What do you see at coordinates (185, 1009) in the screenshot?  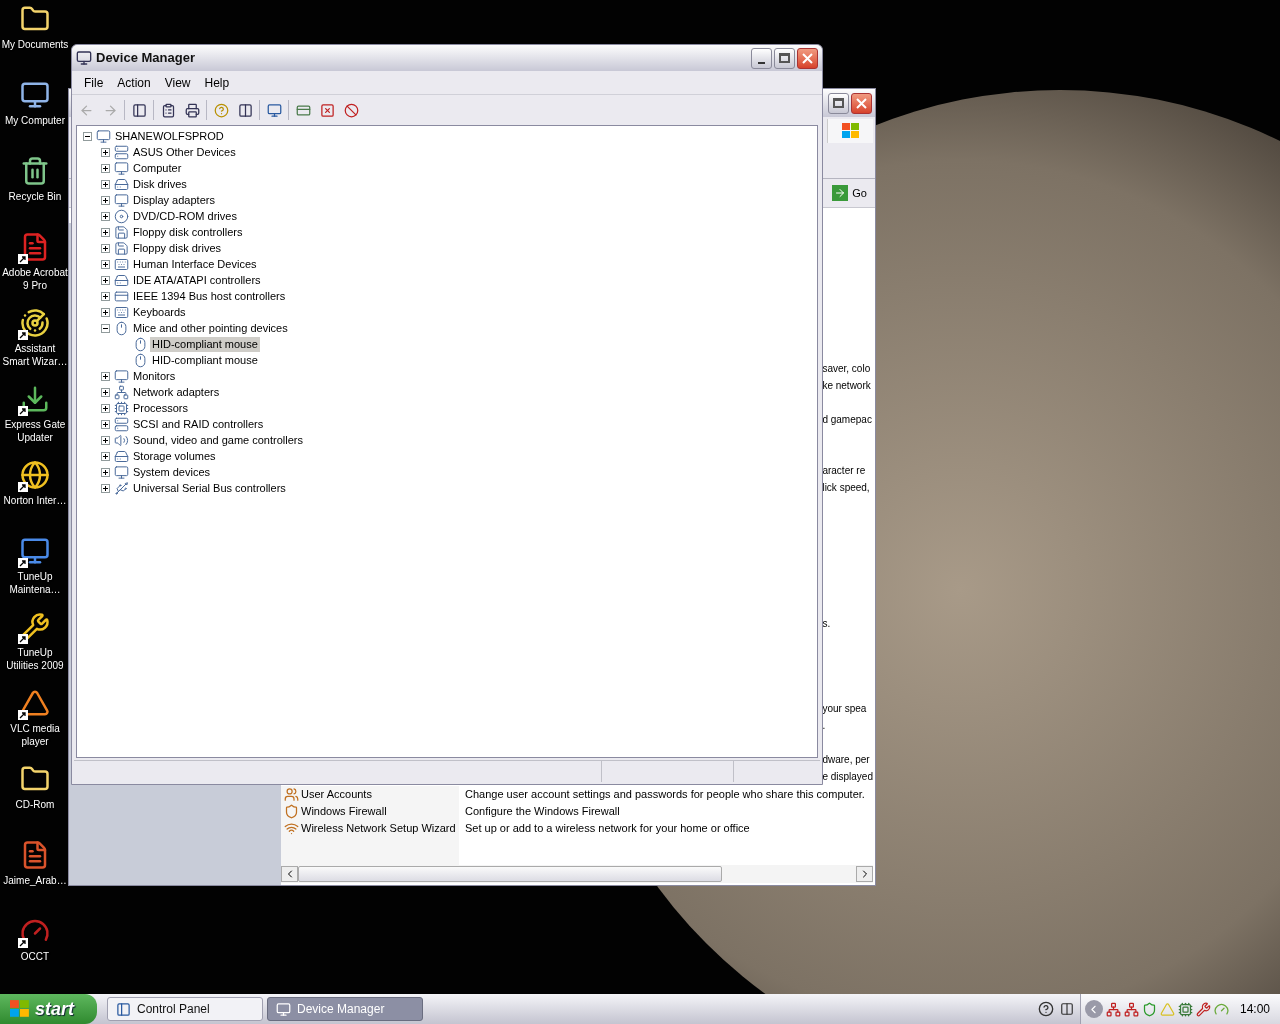 I see `taskbar-button: Control Panel` at bounding box center [185, 1009].